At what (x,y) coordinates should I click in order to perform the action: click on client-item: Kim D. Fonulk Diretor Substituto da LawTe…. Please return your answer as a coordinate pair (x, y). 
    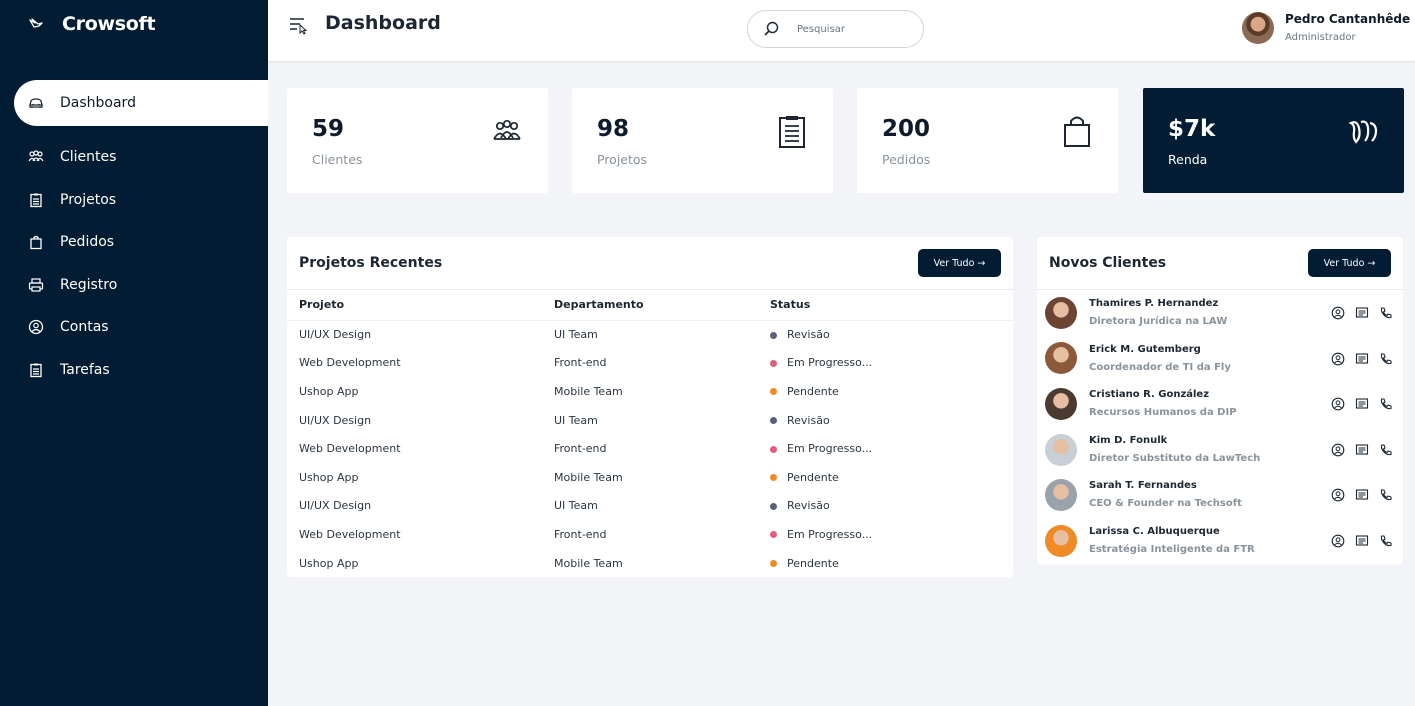
    Looking at the image, I should click on (1220, 450).